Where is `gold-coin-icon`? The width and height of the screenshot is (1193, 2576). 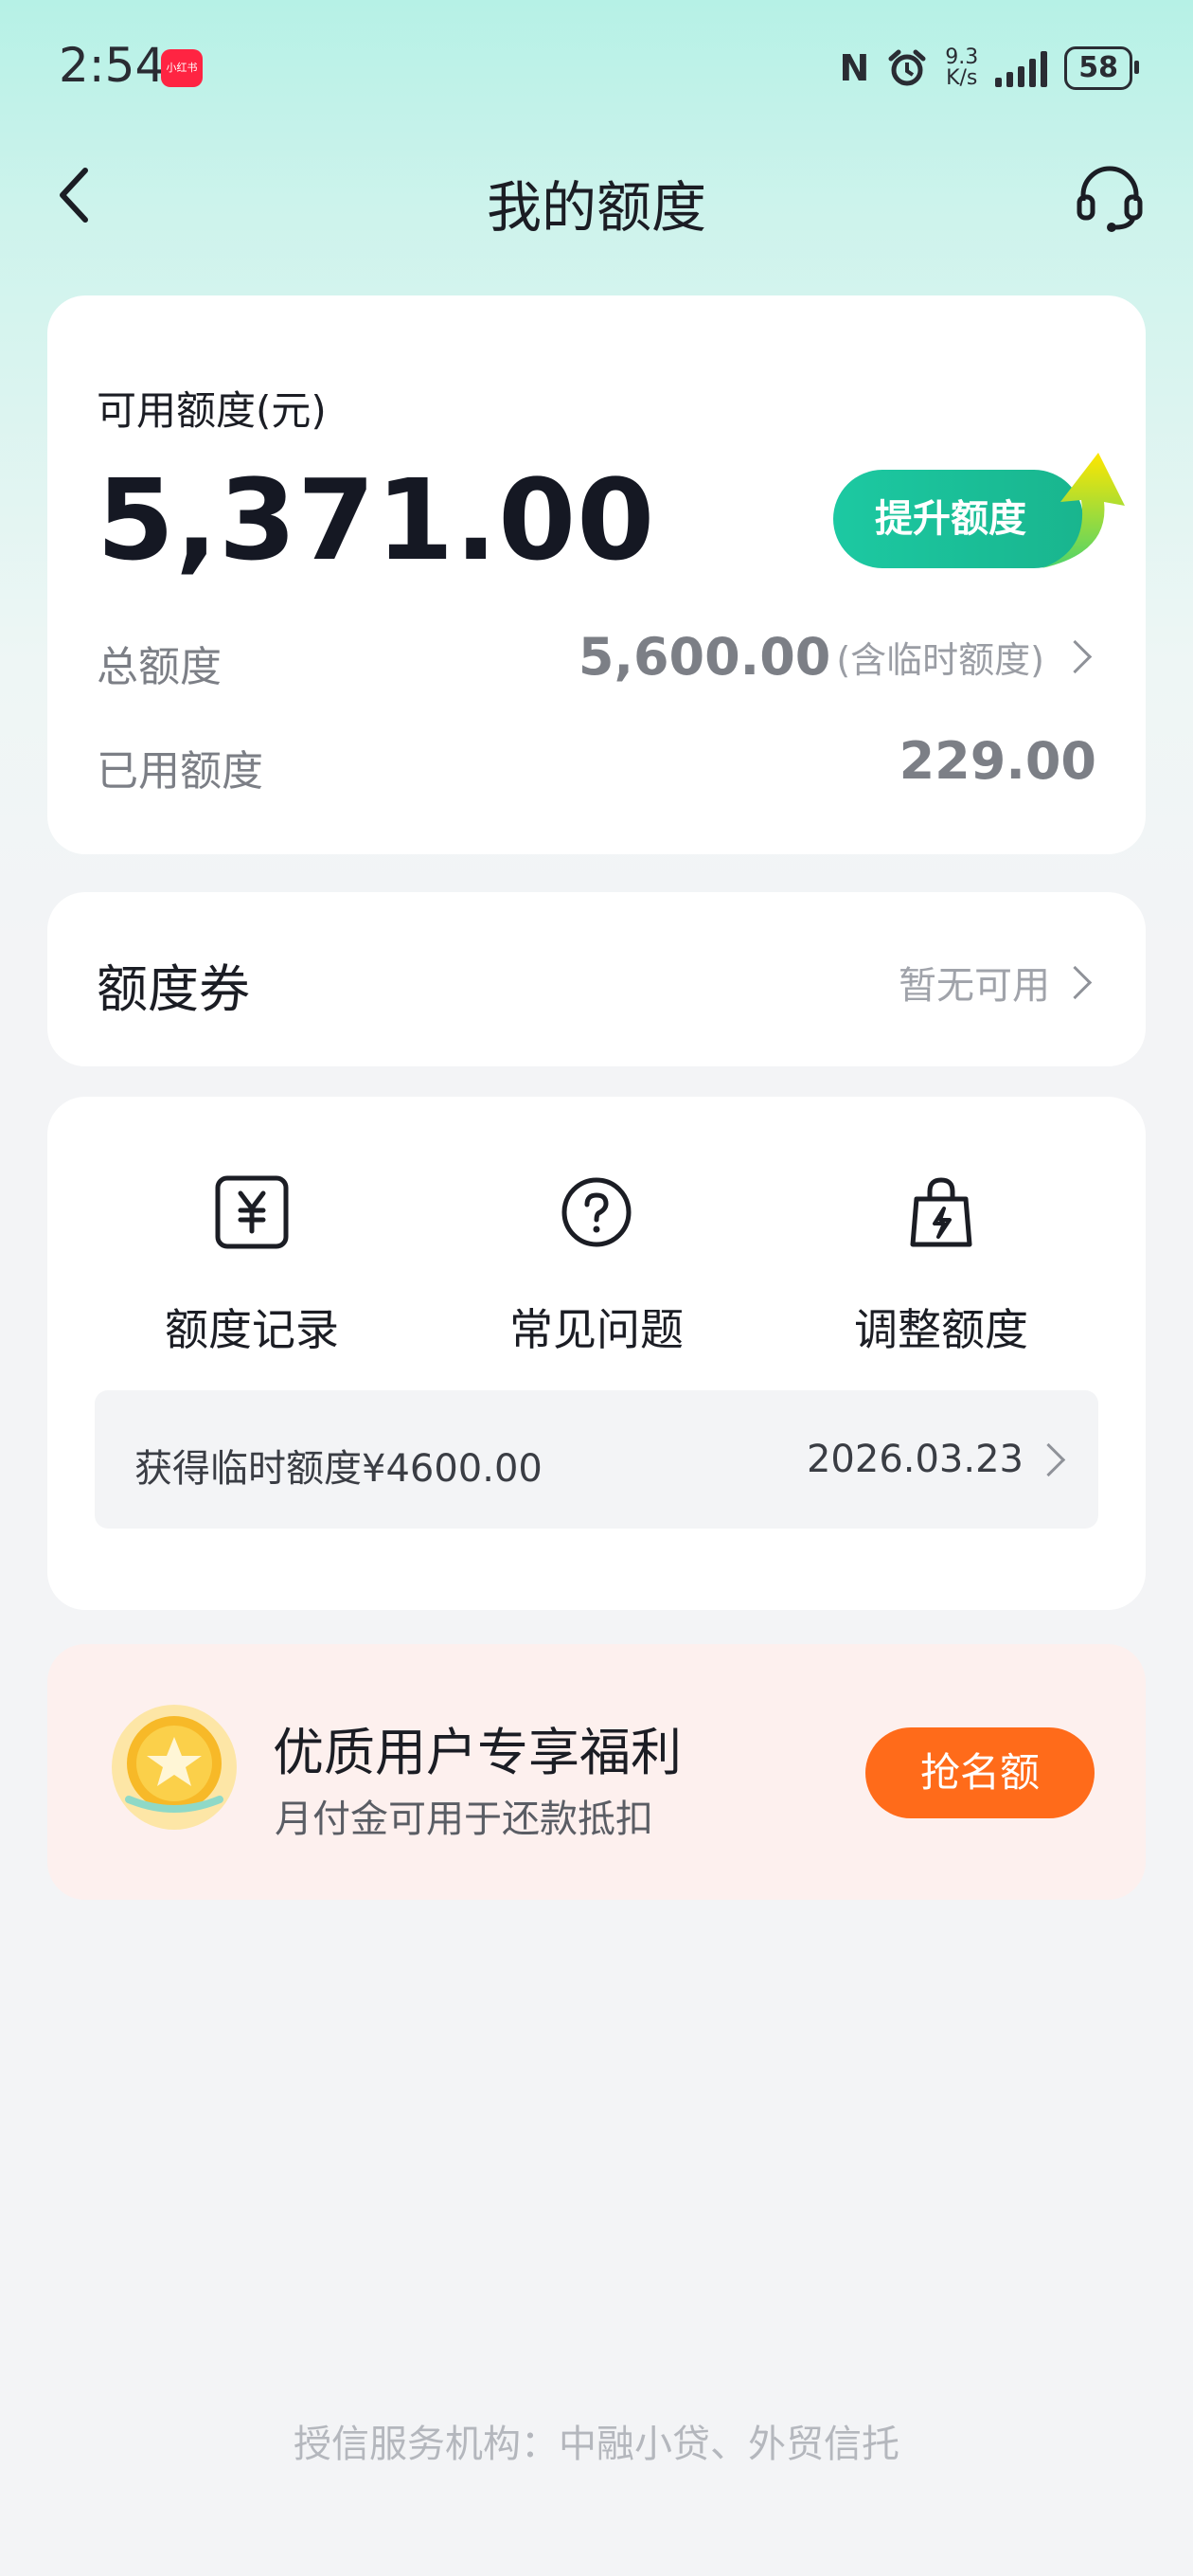 gold-coin-icon is located at coordinates (174, 1767).